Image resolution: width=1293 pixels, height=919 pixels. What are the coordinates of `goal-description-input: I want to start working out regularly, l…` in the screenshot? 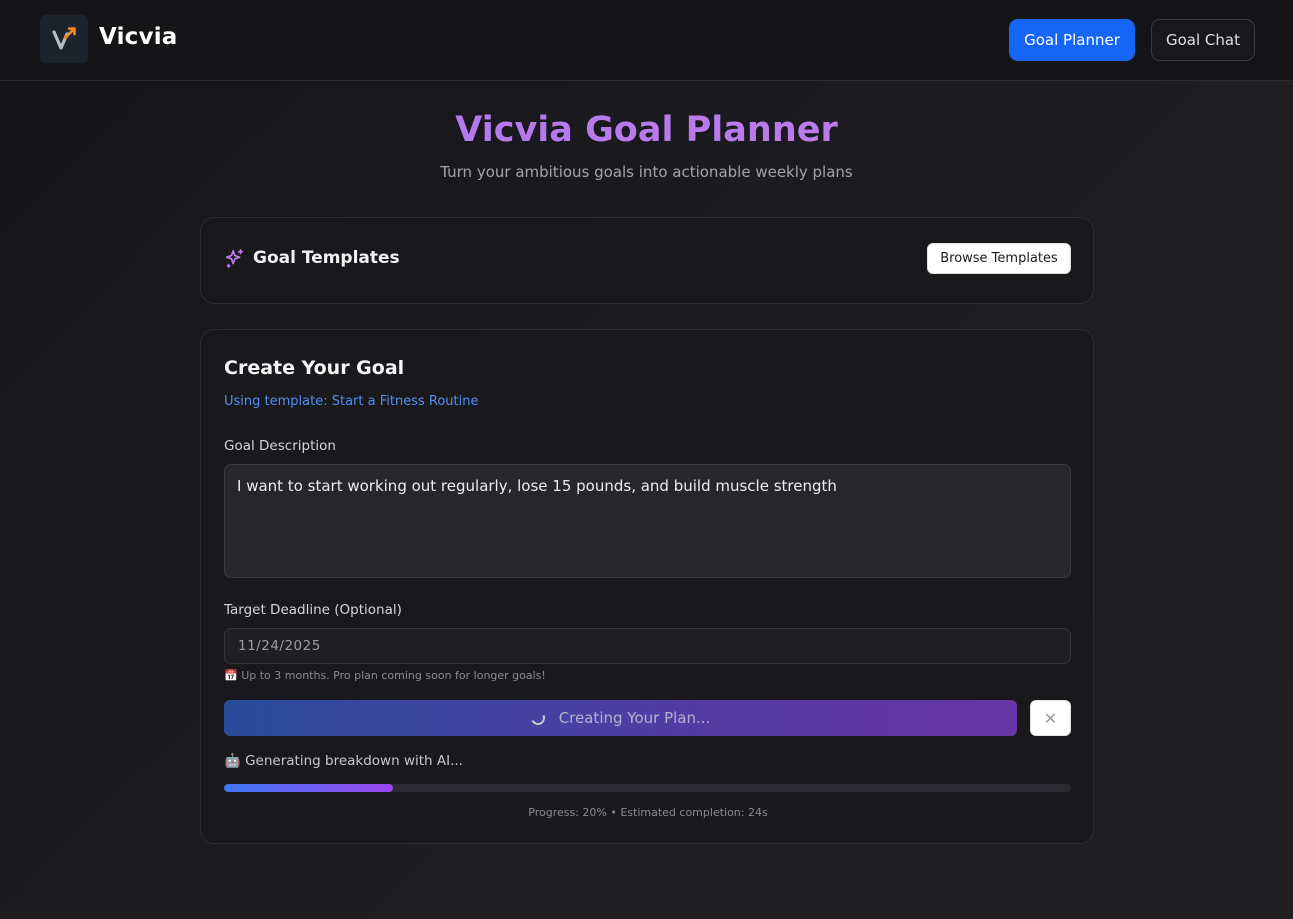 It's located at (647, 521).